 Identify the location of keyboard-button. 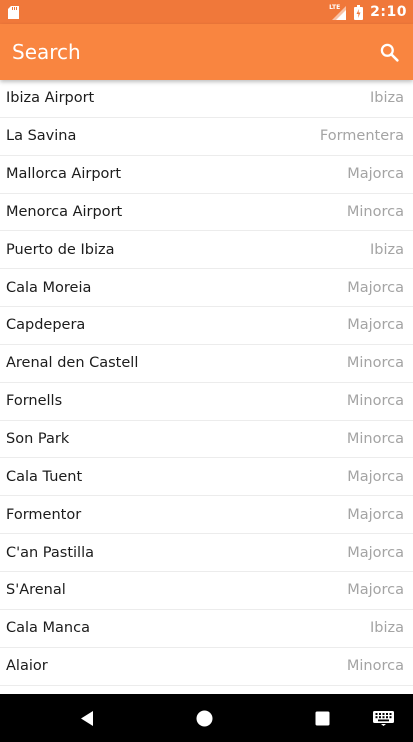
(383, 718).